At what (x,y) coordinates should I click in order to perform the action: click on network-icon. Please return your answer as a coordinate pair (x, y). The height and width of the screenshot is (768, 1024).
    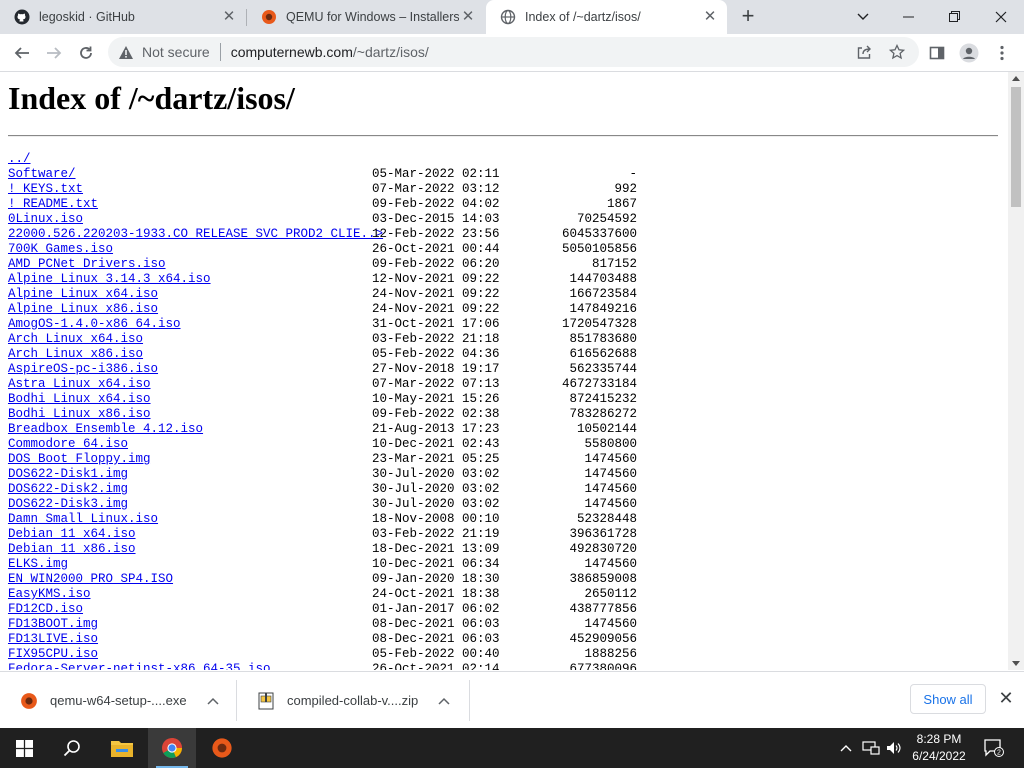
    Looking at the image, I should click on (871, 748).